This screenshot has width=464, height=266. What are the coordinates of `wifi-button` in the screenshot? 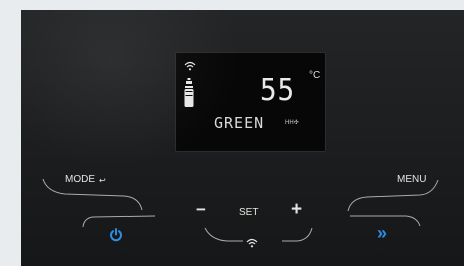 It's located at (252, 240).